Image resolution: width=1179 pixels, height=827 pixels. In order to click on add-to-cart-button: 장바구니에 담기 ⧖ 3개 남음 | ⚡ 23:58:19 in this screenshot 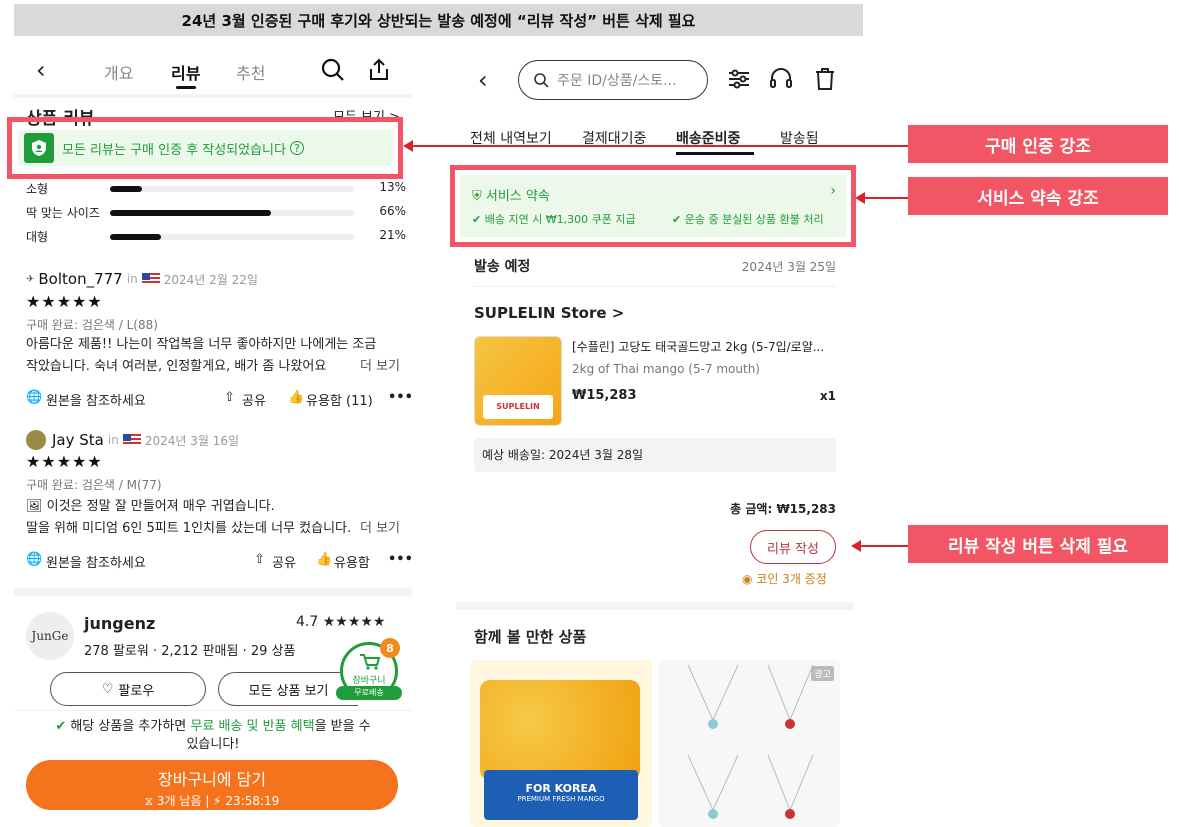, I will do `click(212, 785)`.